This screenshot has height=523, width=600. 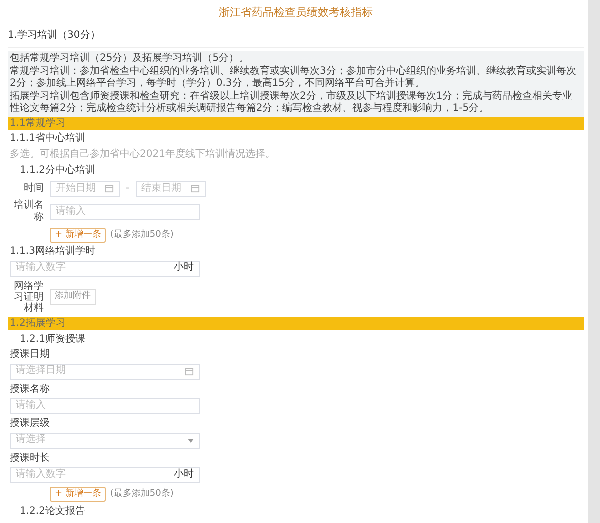 What do you see at coordinates (33, 188) in the screenshot?
I see `field-label: 时间` at bounding box center [33, 188].